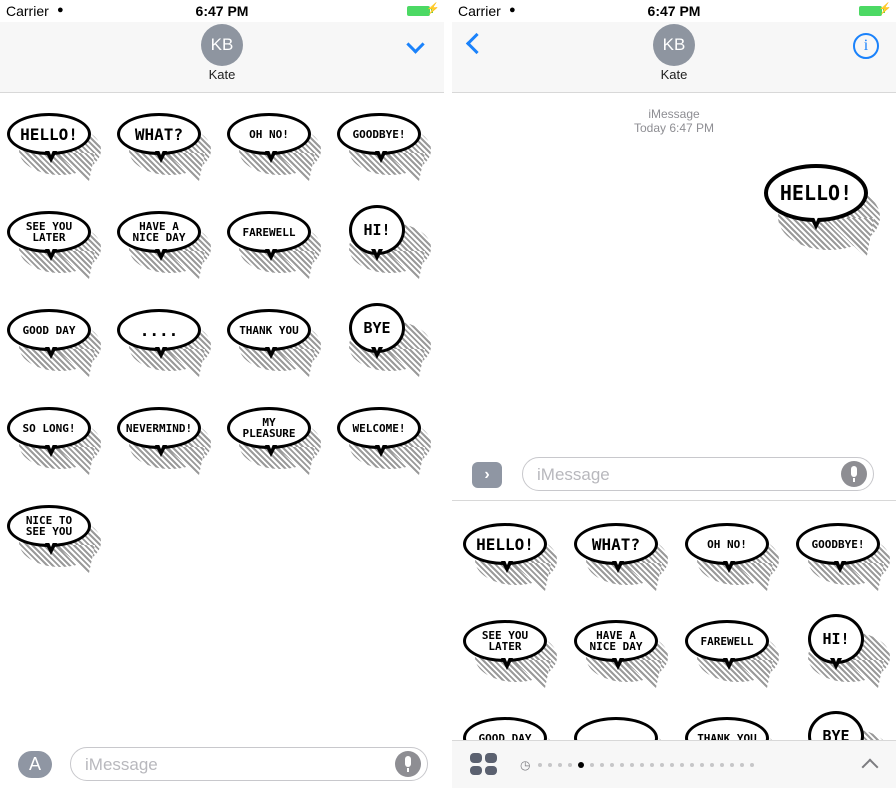 The height and width of the screenshot is (788, 896). Describe the element at coordinates (646, 765) in the screenshot. I see `page-indicator` at that location.